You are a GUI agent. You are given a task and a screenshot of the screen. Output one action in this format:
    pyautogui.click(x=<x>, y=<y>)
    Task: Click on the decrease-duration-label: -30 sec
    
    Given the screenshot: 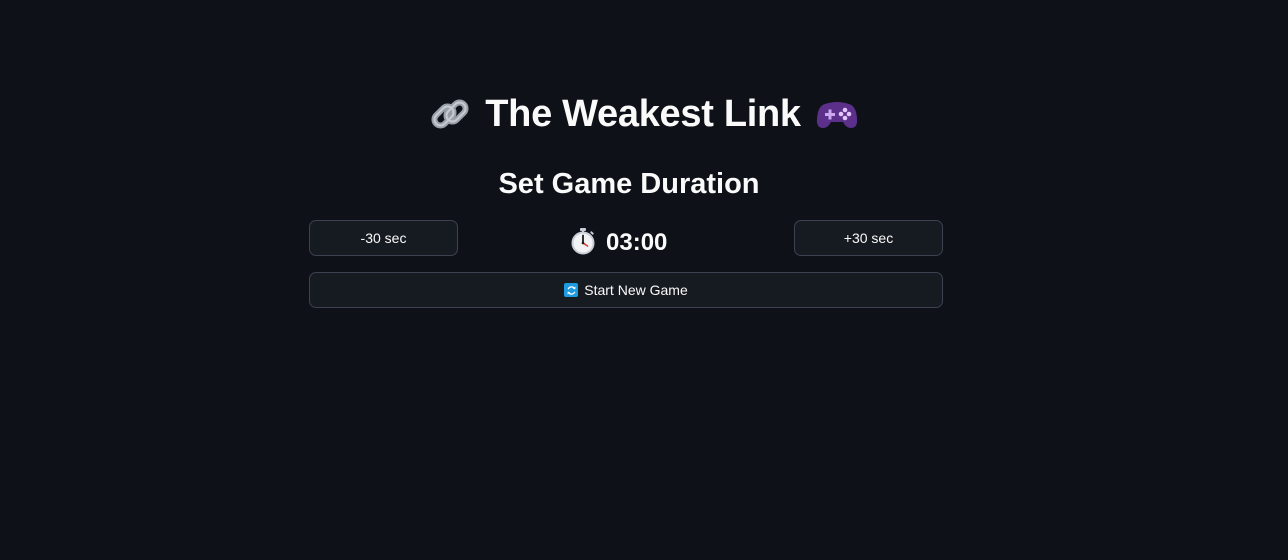 What is the action you would take?
    pyautogui.click(x=383, y=238)
    